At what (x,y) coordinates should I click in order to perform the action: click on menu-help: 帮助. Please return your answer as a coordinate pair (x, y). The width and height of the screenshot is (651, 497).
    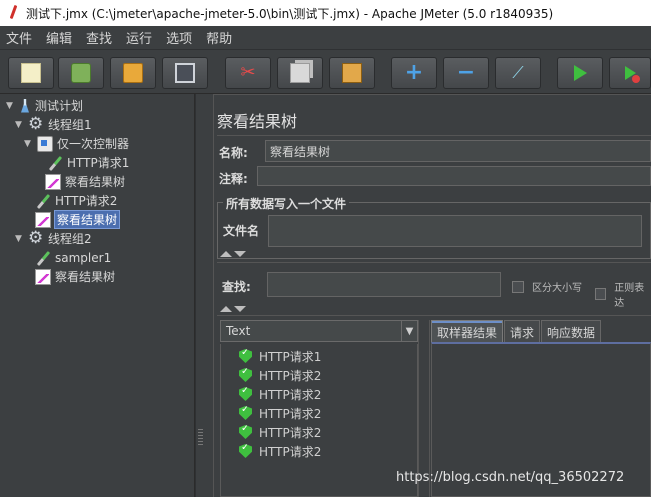
    Looking at the image, I should click on (219, 37).